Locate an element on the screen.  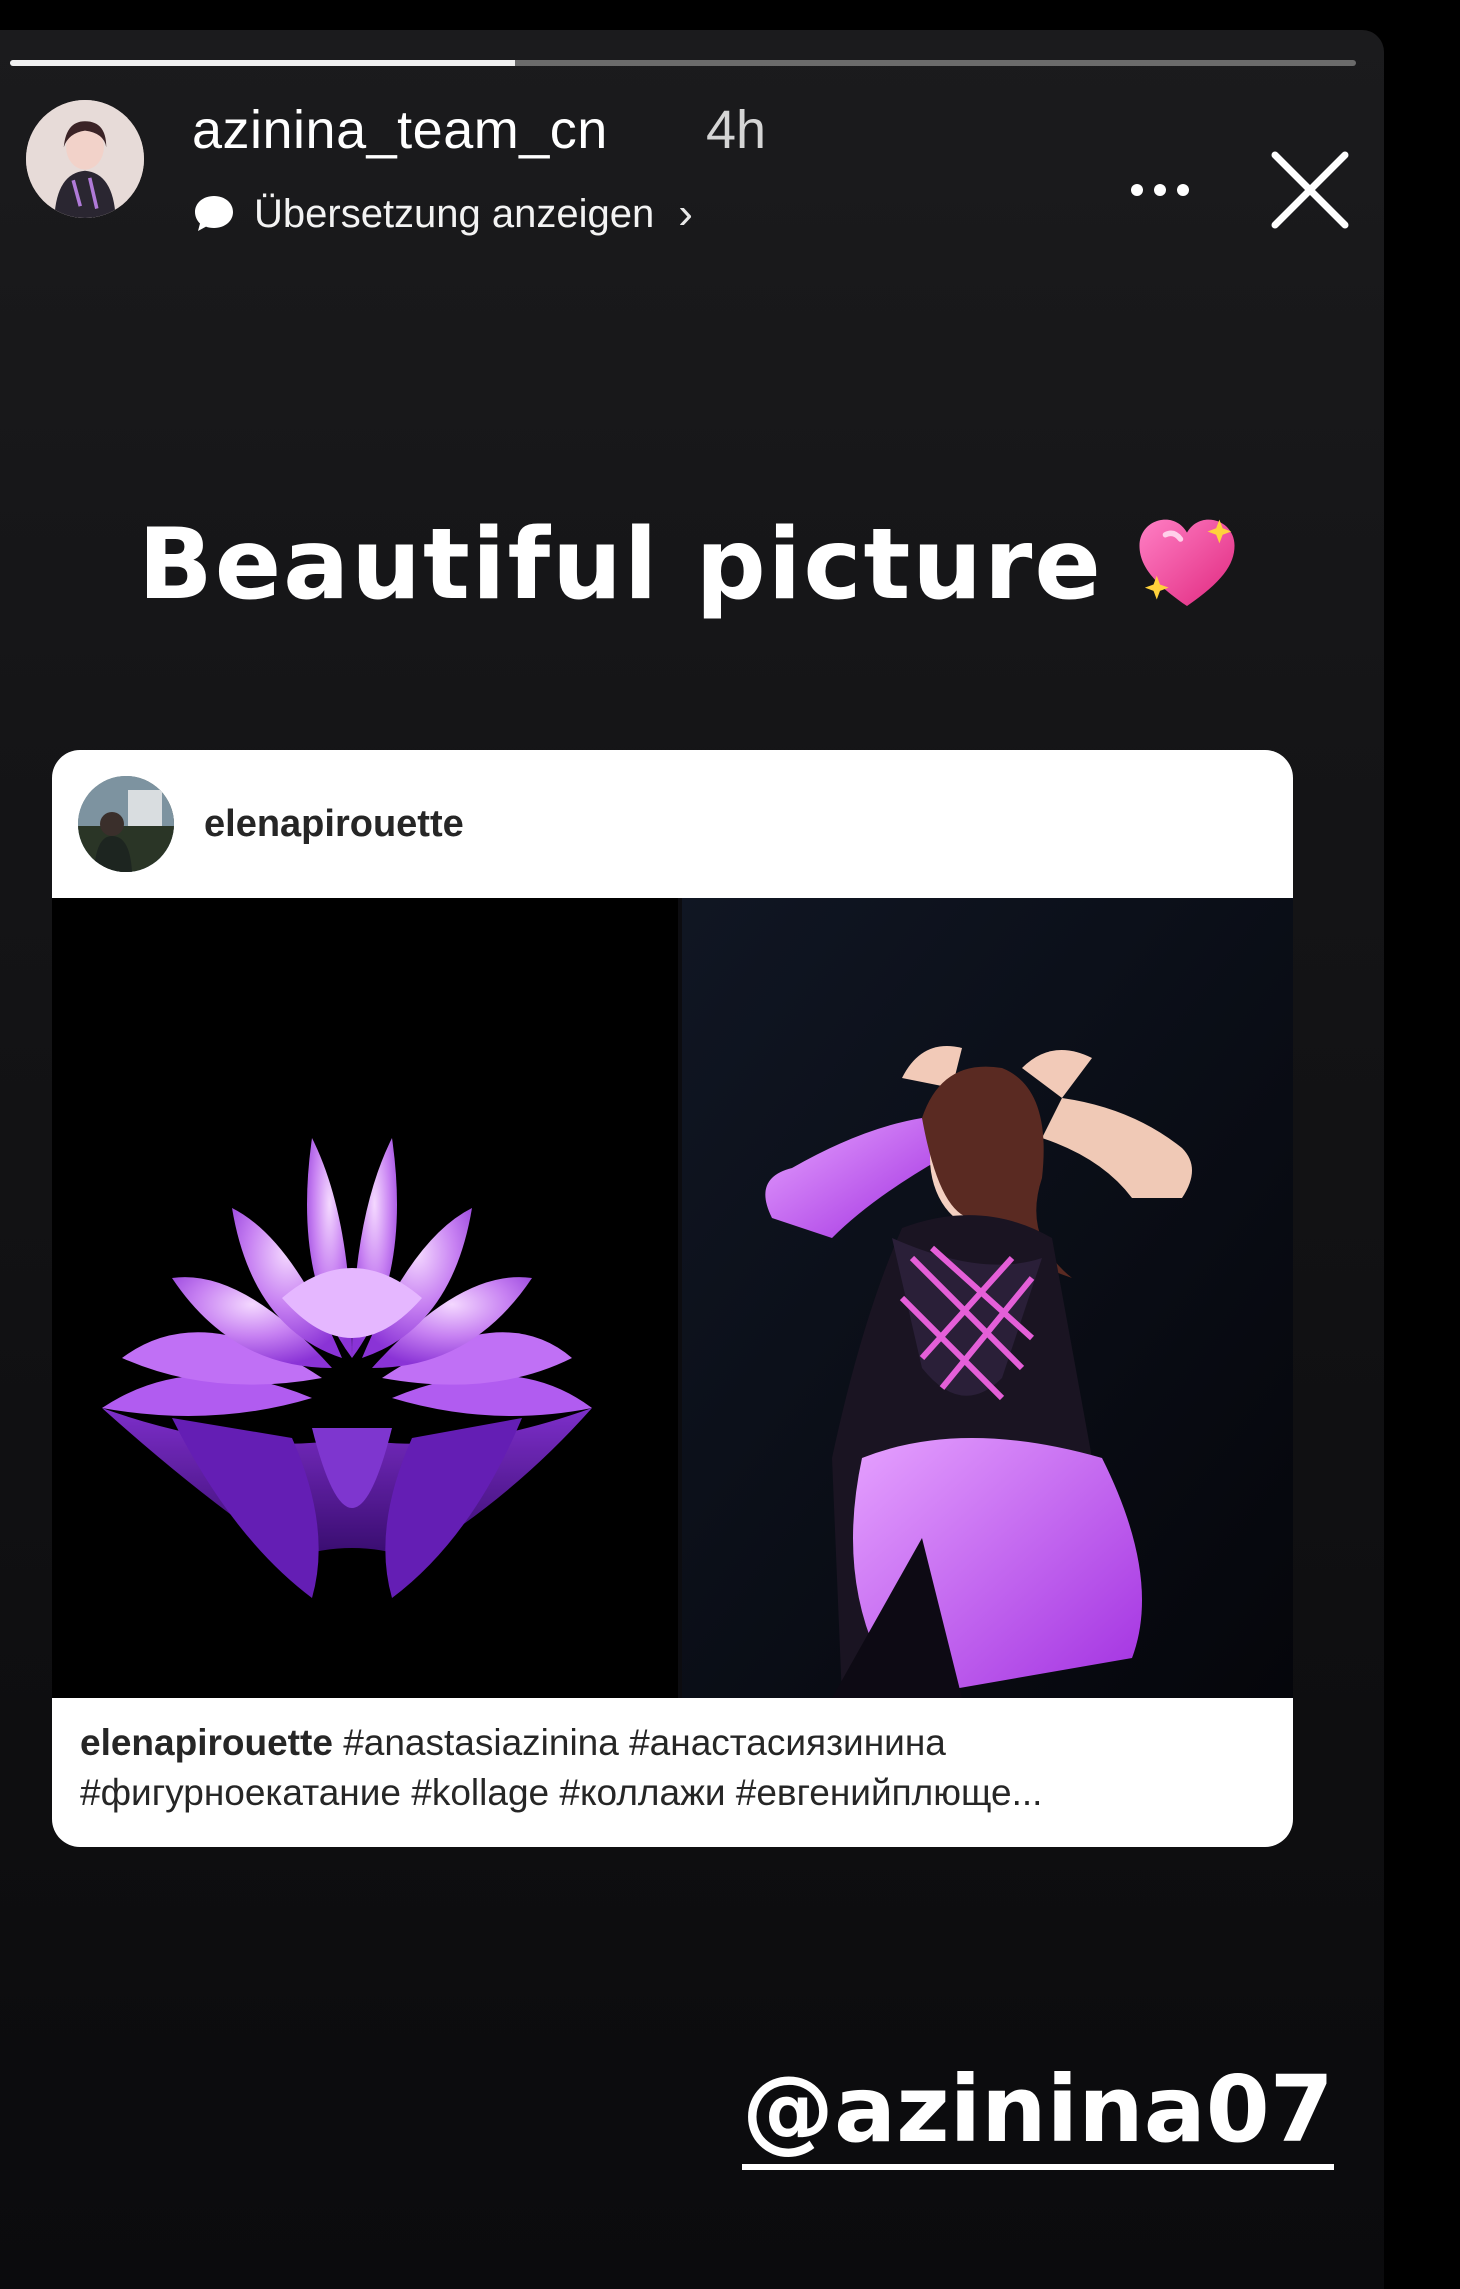
more-options-button is located at coordinates (1160, 190).